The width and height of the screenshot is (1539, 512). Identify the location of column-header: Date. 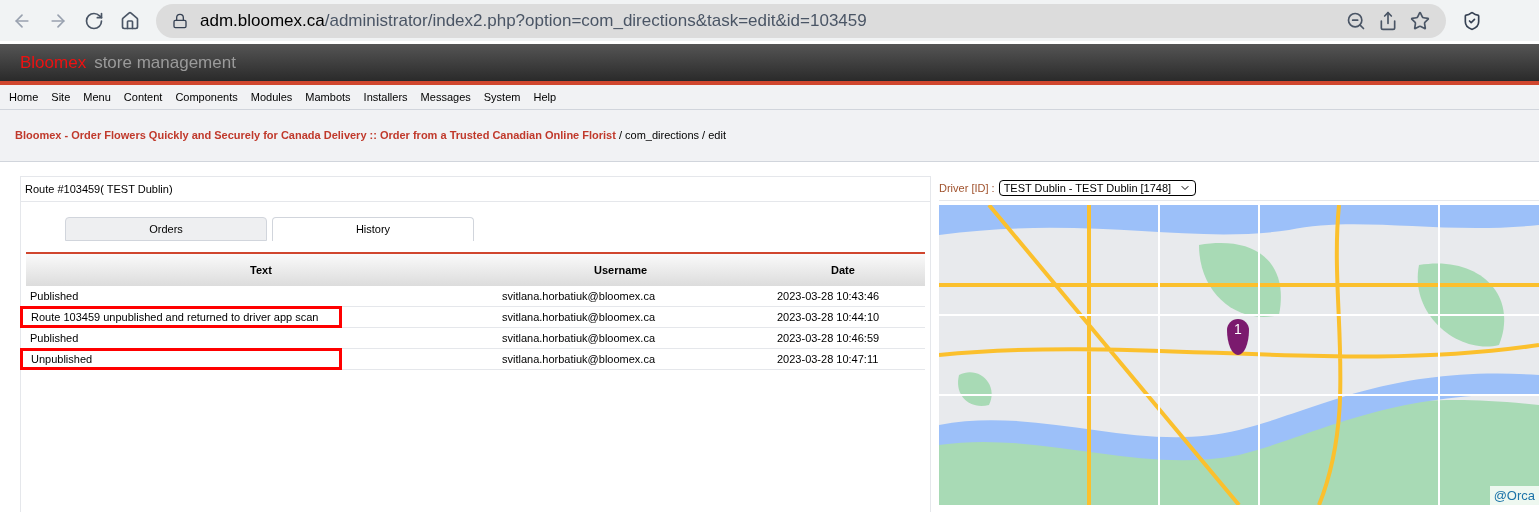
(843, 270).